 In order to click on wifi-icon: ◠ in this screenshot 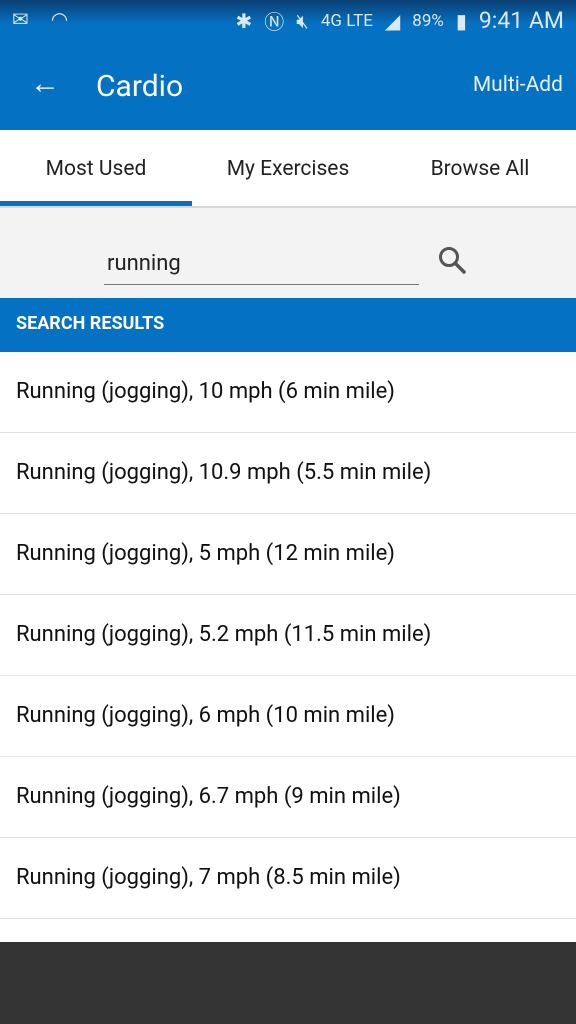, I will do `click(59, 19)`.